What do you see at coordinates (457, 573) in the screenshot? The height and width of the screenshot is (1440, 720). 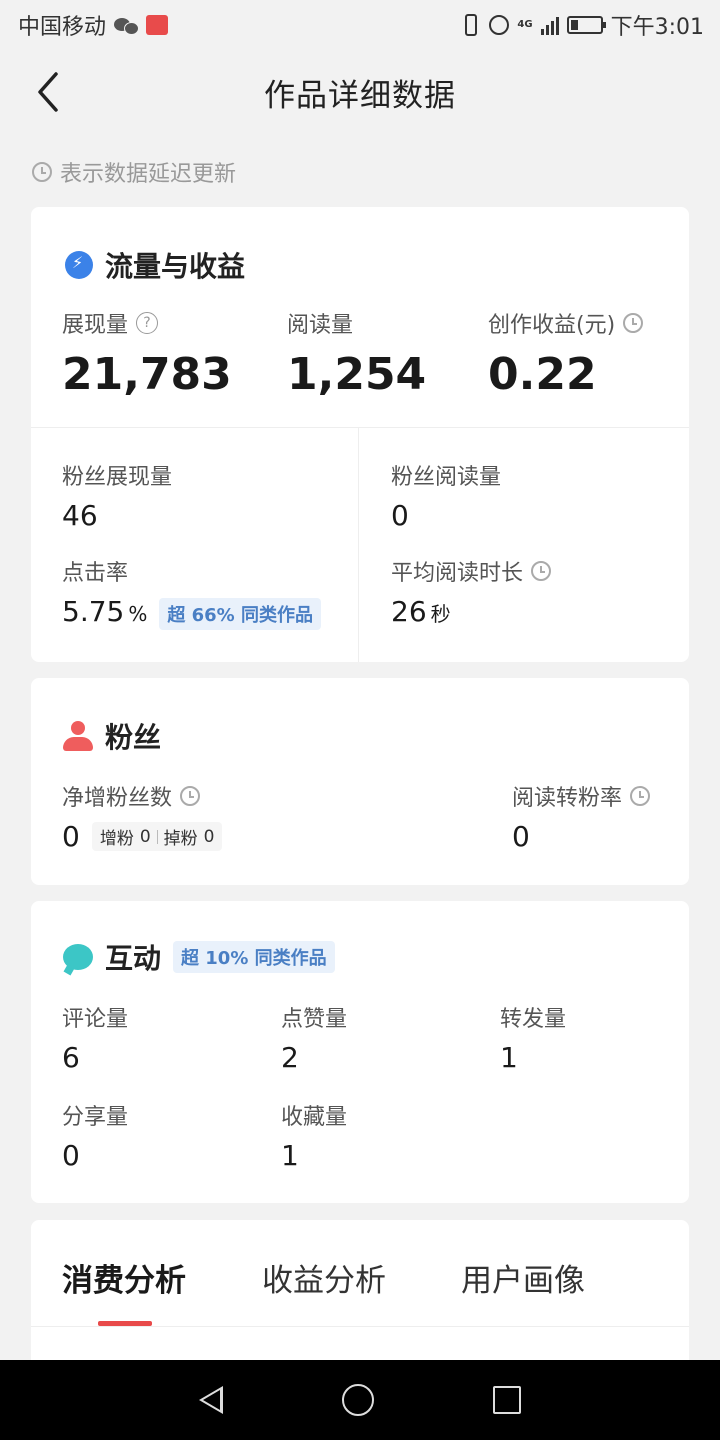 I see `avg-read-time-label: 平均阅读时长` at bounding box center [457, 573].